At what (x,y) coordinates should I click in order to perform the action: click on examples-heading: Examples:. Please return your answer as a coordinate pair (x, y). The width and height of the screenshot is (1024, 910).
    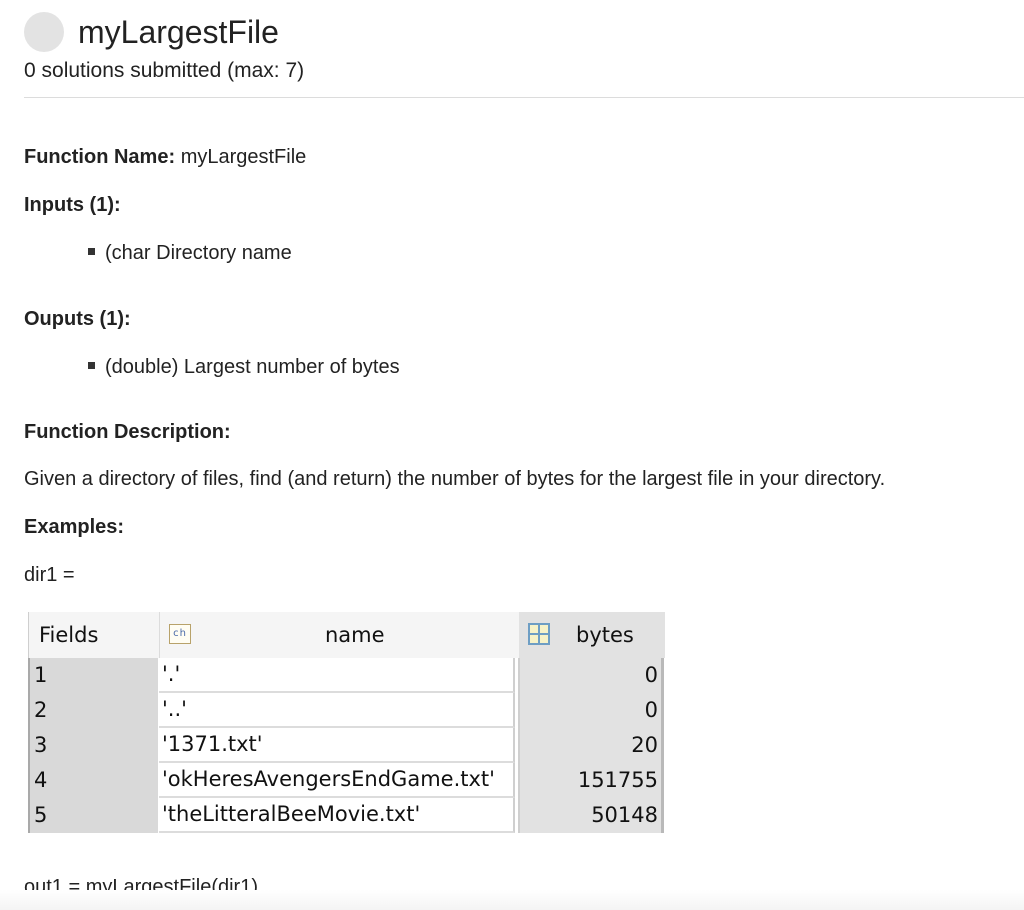
    Looking at the image, I should click on (74, 527).